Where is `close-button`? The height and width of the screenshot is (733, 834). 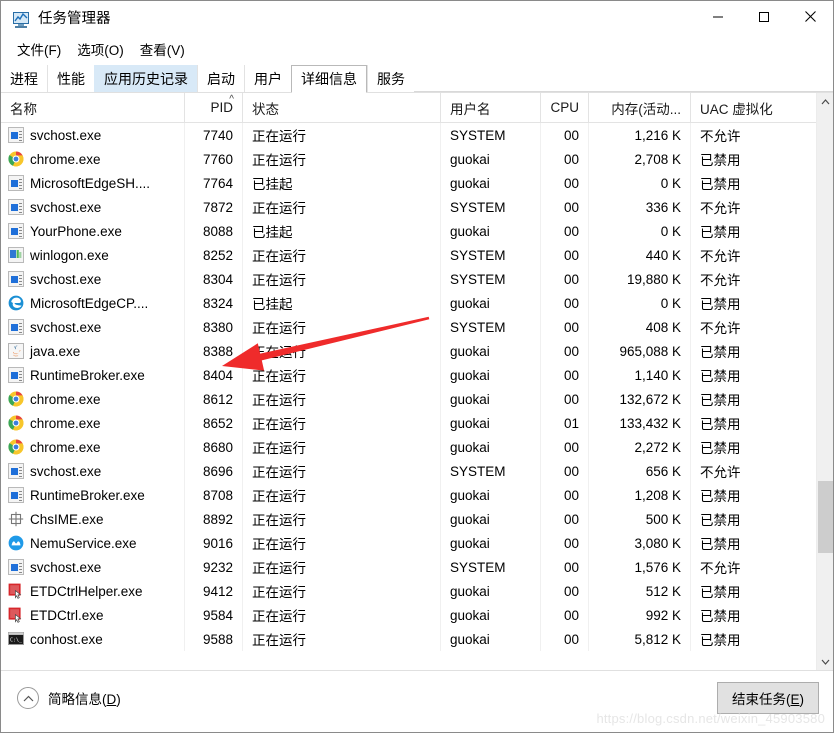 close-button is located at coordinates (810, 16).